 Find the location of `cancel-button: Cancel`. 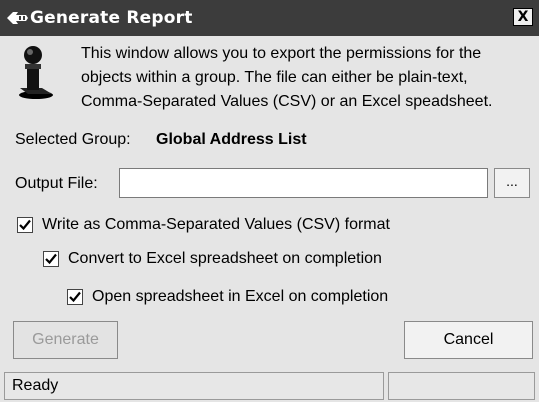

cancel-button: Cancel is located at coordinates (468, 340).